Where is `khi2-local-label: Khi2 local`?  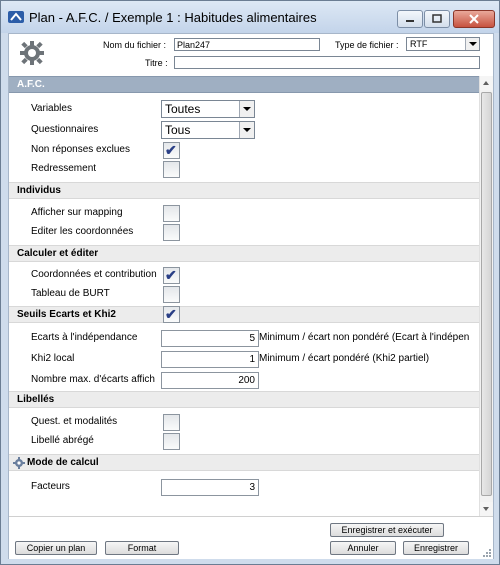 khi2-local-label: Khi2 local is located at coordinates (53, 358).